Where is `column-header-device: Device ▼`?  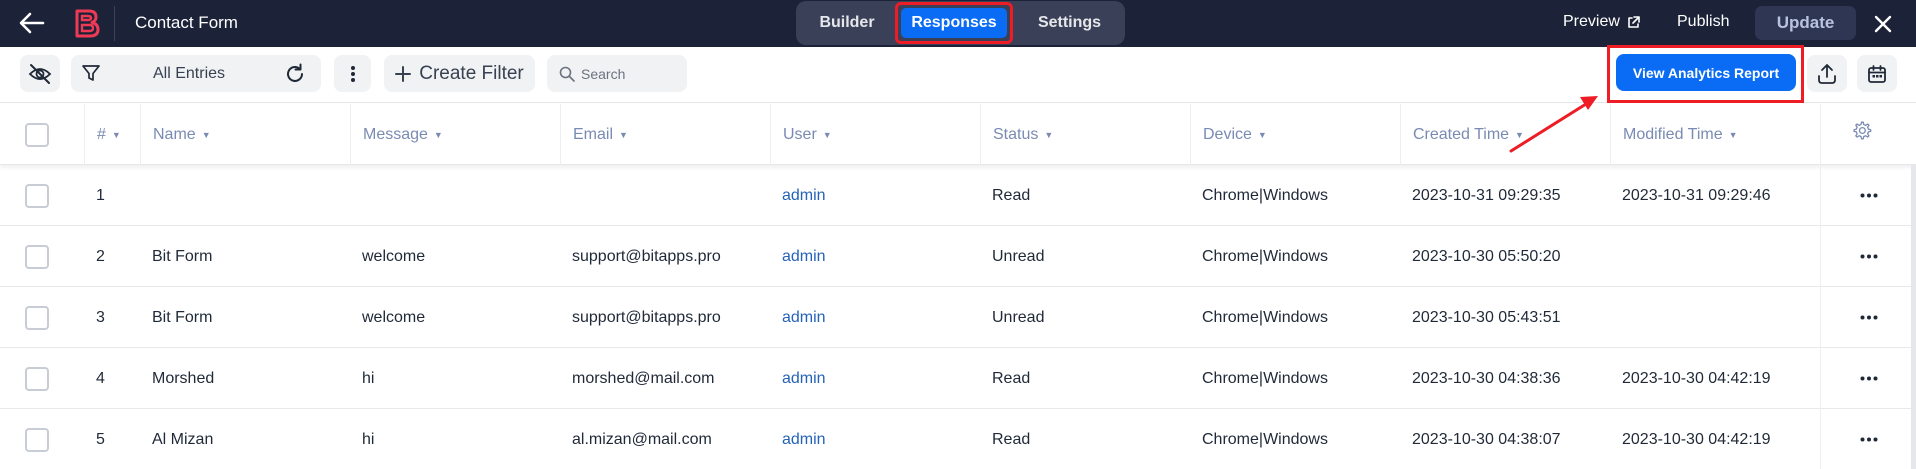
column-header-device: Device ▼ is located at coordinates (1295, 134).